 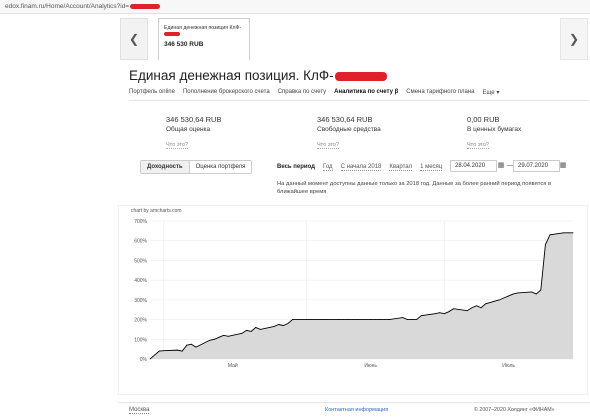 I want to click on date-to-field: 29.07.2020, so click(x=536, y=166).